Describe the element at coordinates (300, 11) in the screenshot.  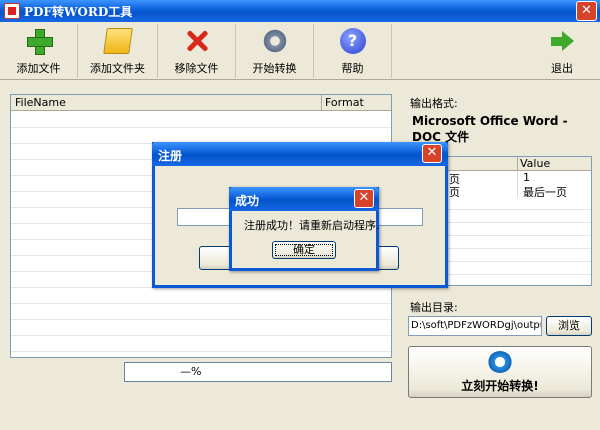
I see `window-title-bar: PDF转WORD工具 ✕` at that location.